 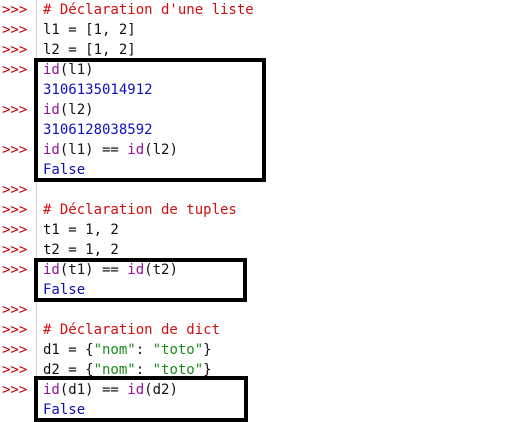 I want to click on code-token-cmt: # Déclaration d'une liste, so click(x=148, y=10).